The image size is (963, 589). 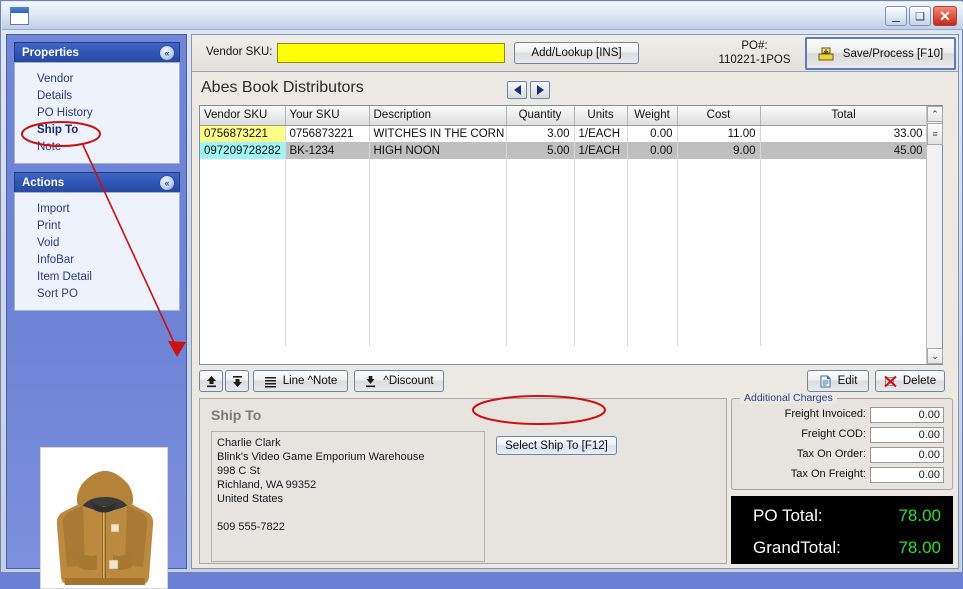 I want to click on next-record-button, so click(x=540, y=90).